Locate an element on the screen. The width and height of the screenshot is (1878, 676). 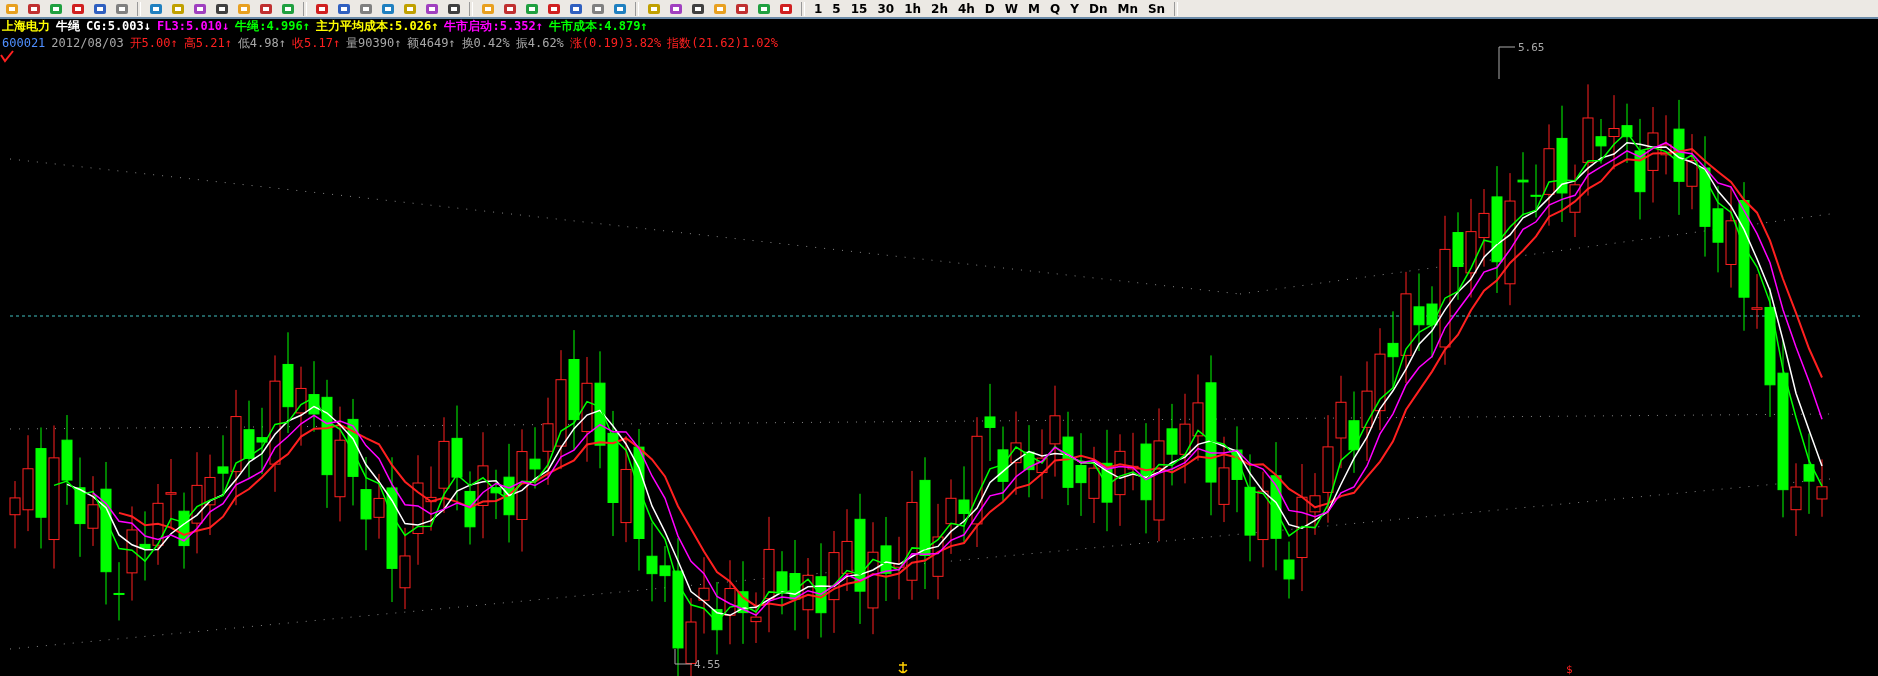
indicator-value: 牛市启动:5.352↑ is located at coordinates (493, 26).